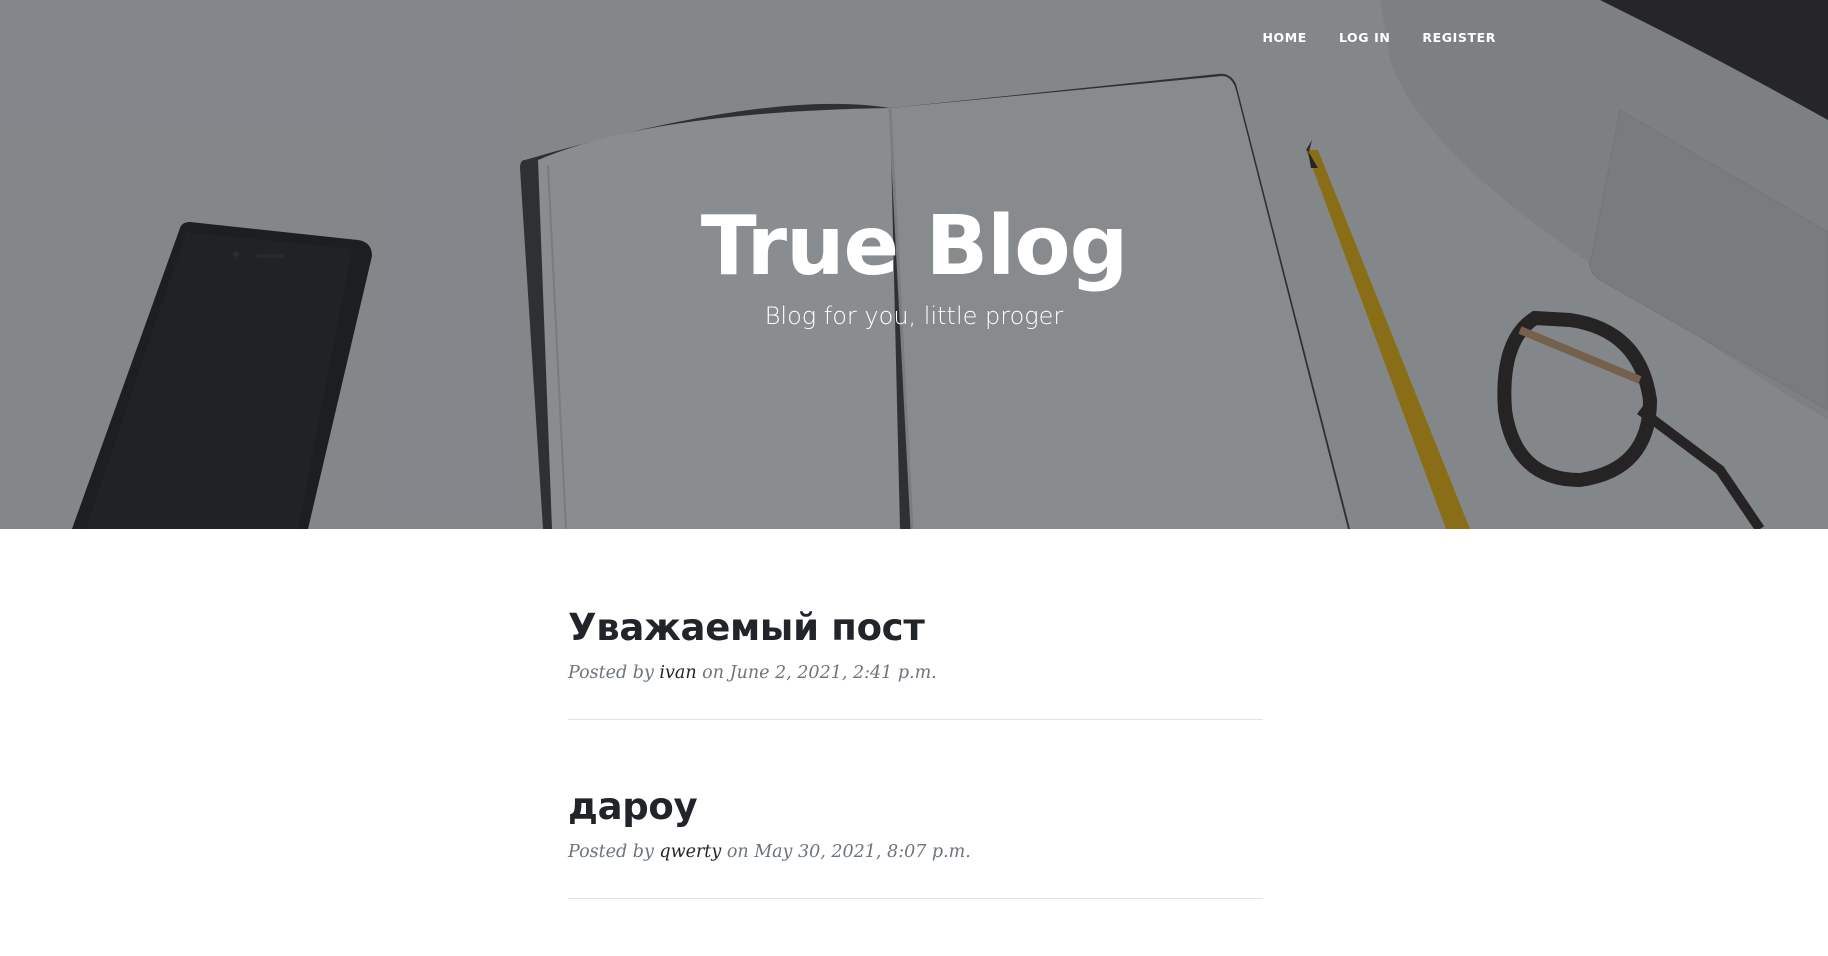  Describe the element at coordinates (915, 628) in the screenshot. I see `post-title-link: Уважаемый пост` at that location.